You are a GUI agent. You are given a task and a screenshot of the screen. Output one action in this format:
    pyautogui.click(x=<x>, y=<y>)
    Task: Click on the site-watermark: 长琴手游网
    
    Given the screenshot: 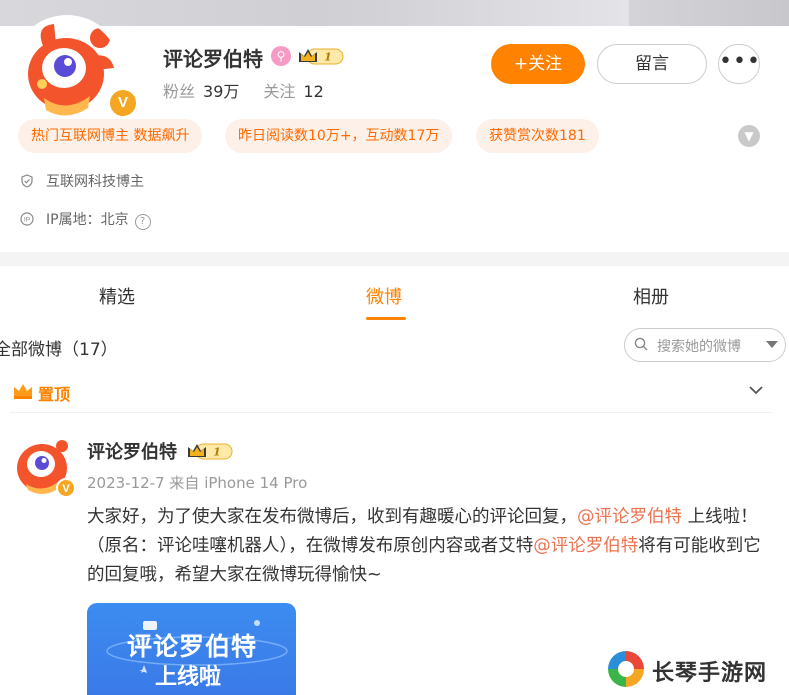 What is the action you would take?
    pyautogui.click(x=694, y=669)
    